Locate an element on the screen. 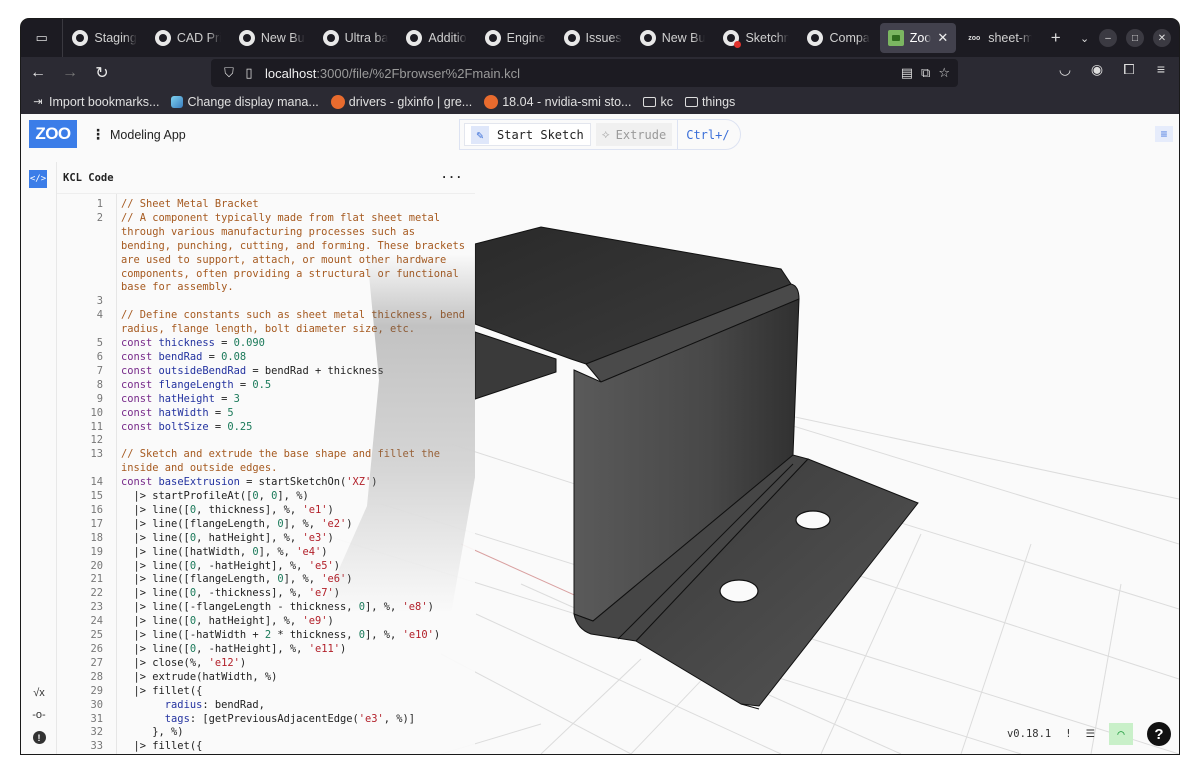 The image size is (1200, 777). line-number: 28 is located at coordinates (96, 676).